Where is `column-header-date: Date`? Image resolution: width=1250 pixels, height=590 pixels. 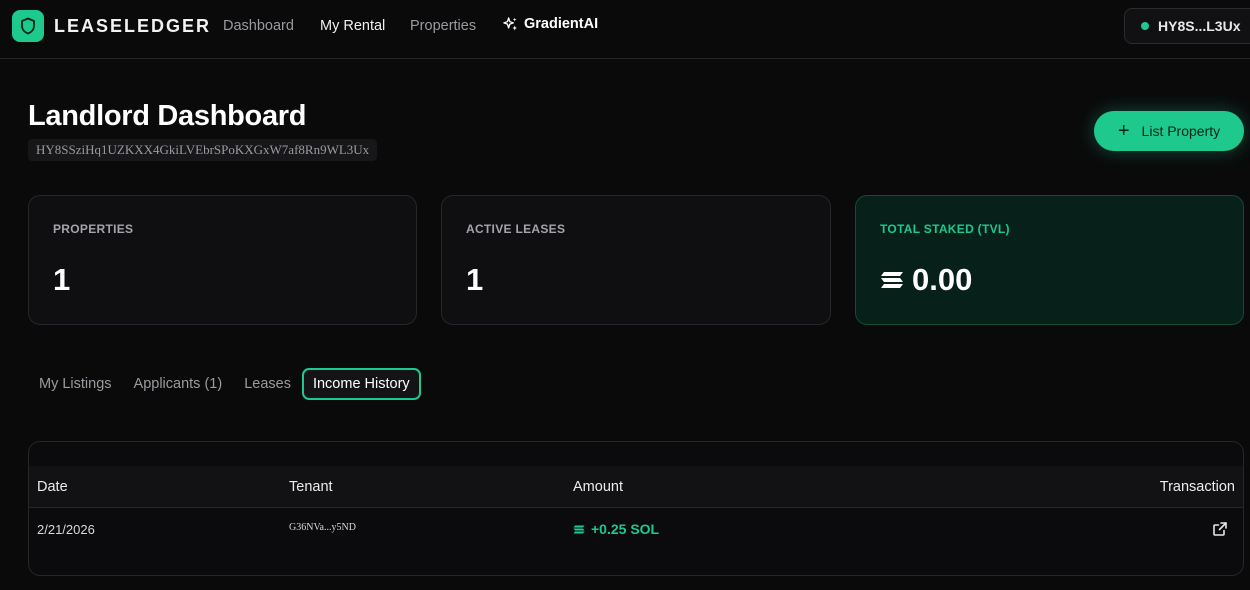 column-header-date: Date is located at coordinates (52, 487).